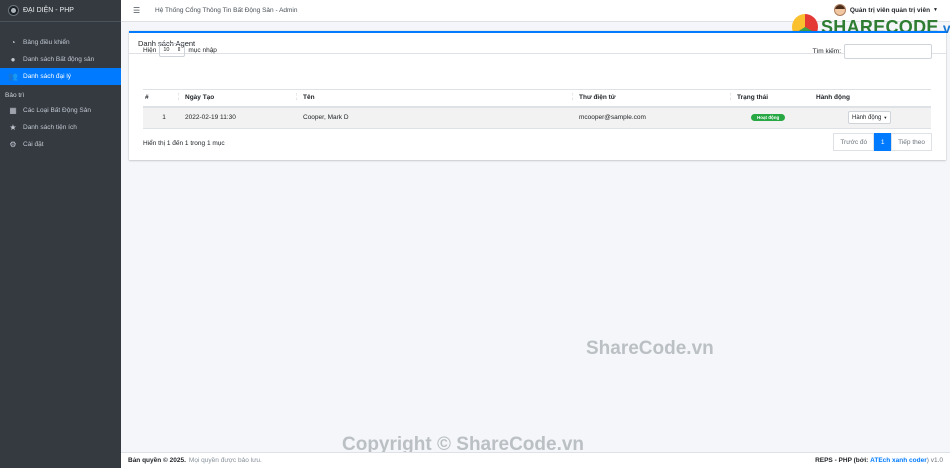  I want to click on sidebar-item-agents: 👥 Danh sách đại lý, so click(60, 76).